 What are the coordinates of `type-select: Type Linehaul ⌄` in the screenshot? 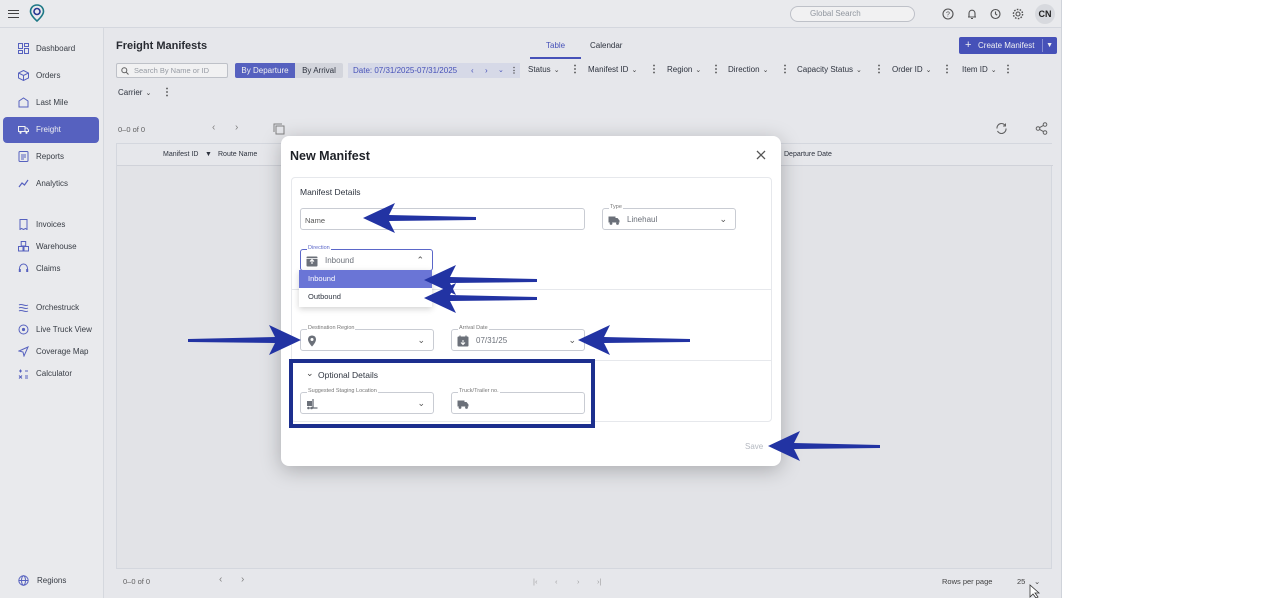 It's located at (669, 217).